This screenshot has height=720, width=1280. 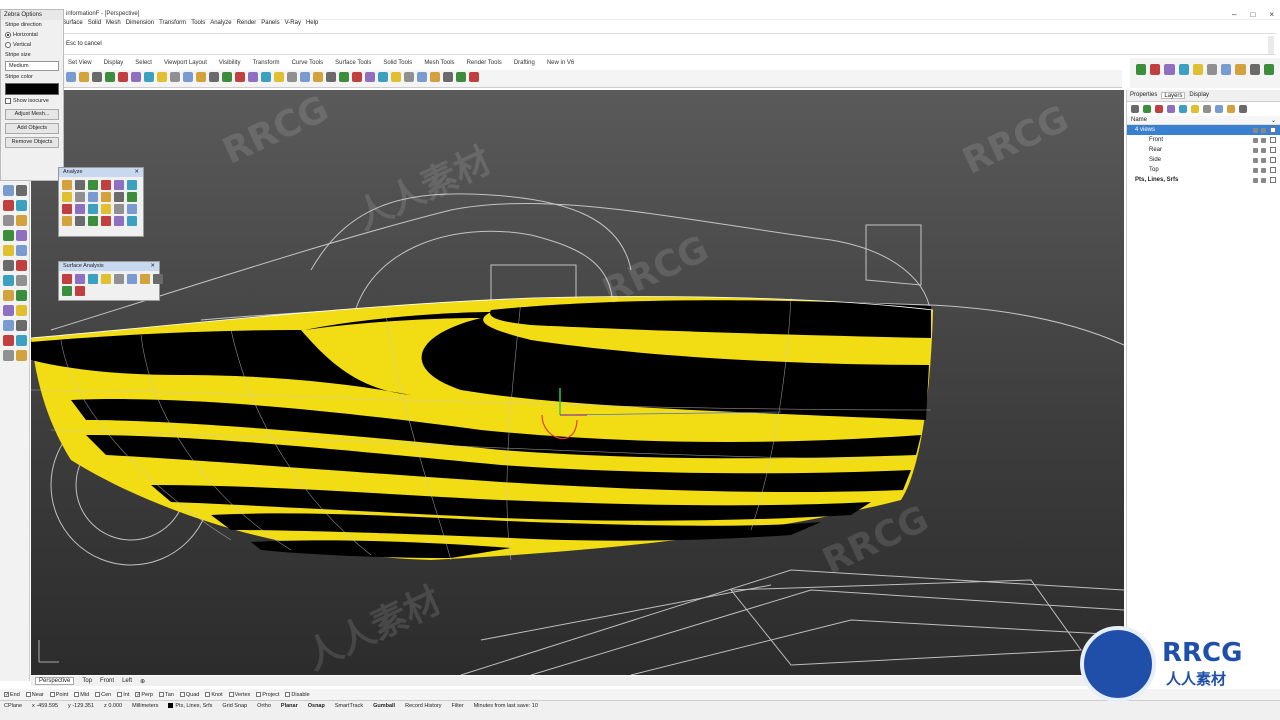 I want to click on add-viewport-icon: ⊕, so click(x=142, y=681).